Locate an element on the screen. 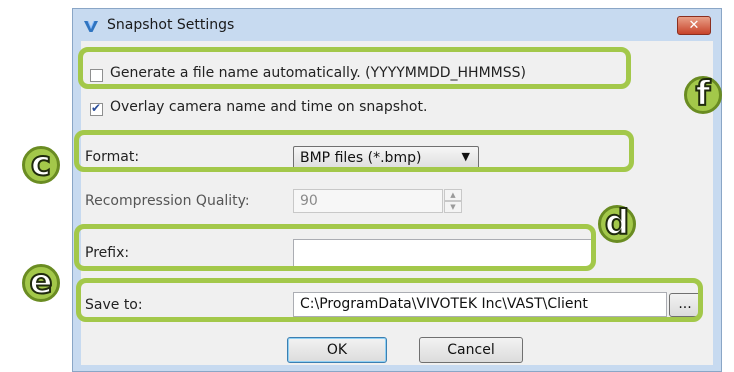  quality-input: 90 is located at coordinates (368, 201).